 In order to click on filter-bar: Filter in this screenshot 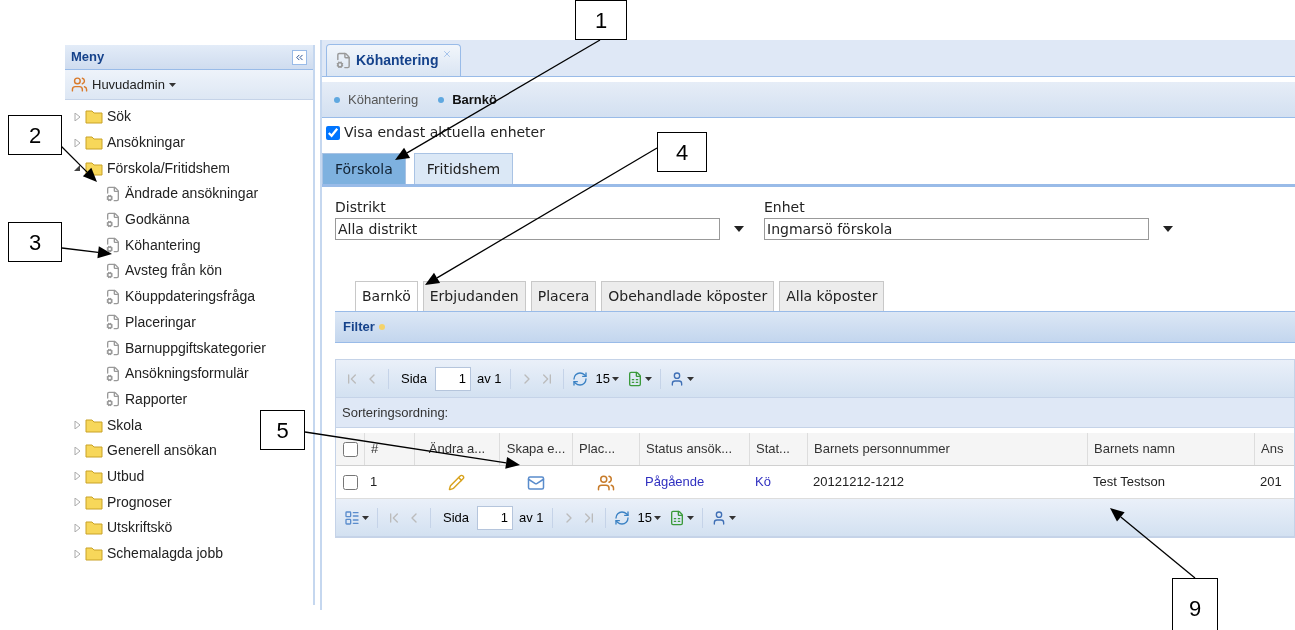, I will do `click(815, 327)`.